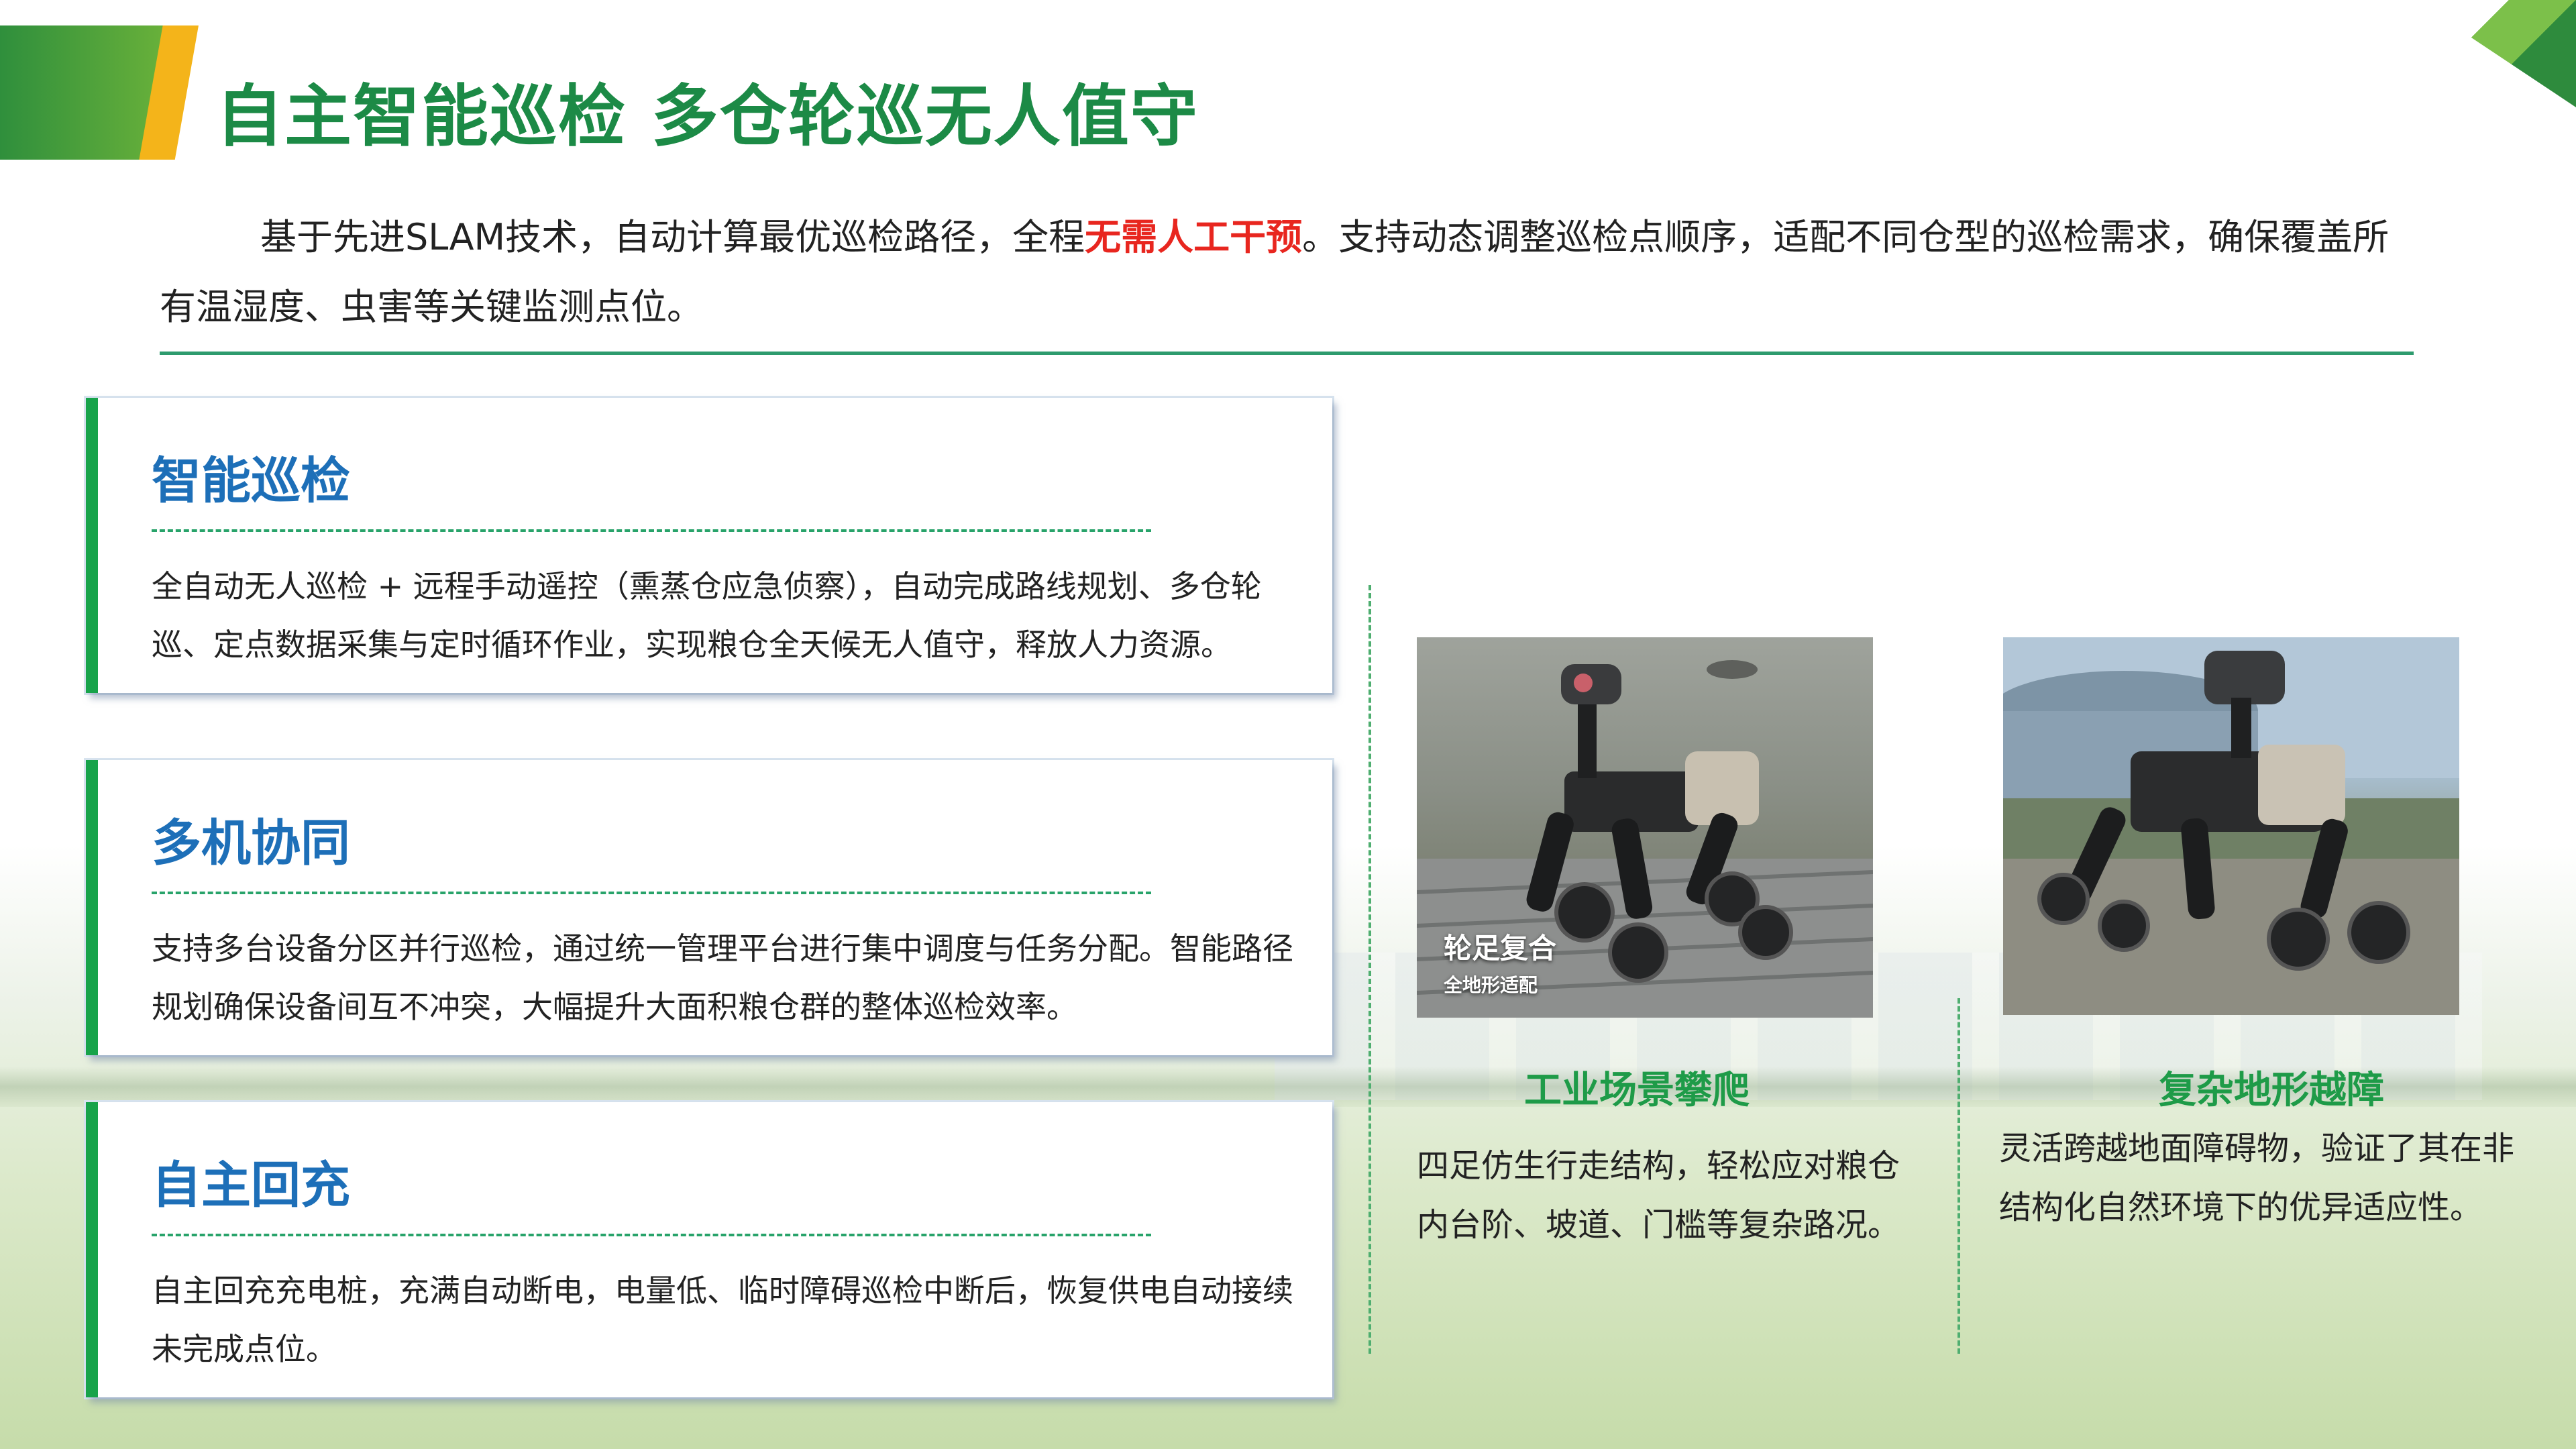 Image resolution: width=2576 pixels, height=1449 pixels. I want to click on intro-highlight: 无需人工干预, so click(1194, 237).